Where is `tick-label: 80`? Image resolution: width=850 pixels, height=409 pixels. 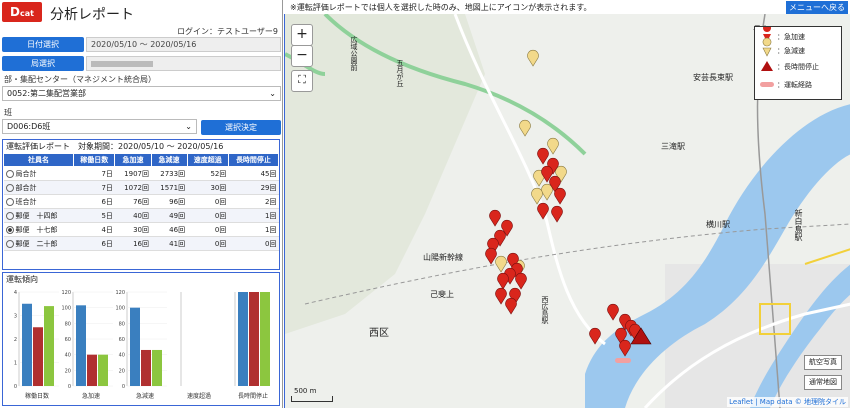
tick-label: 80 is located at coordinates (122, 324).